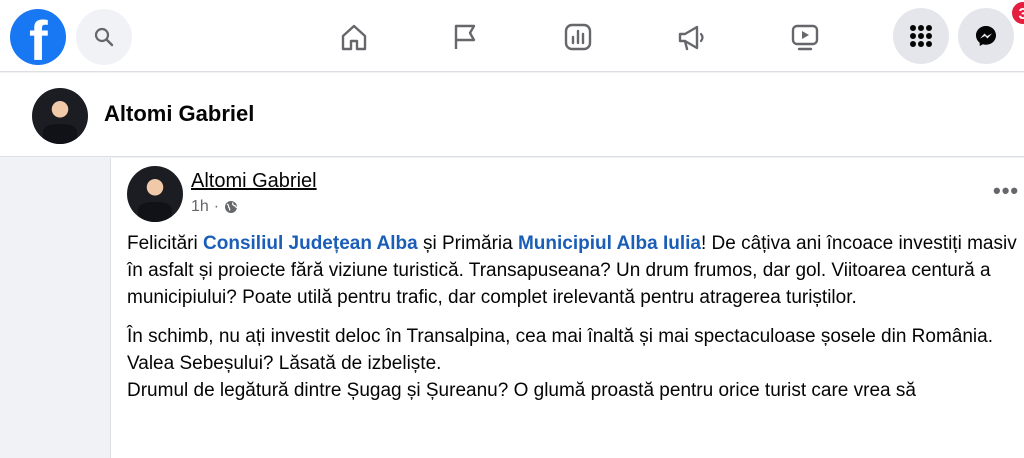  Describe the element at coordinates (609, 243) in the screenshot. I see `mention-link: Municipiul Alba Iulia` at that location.